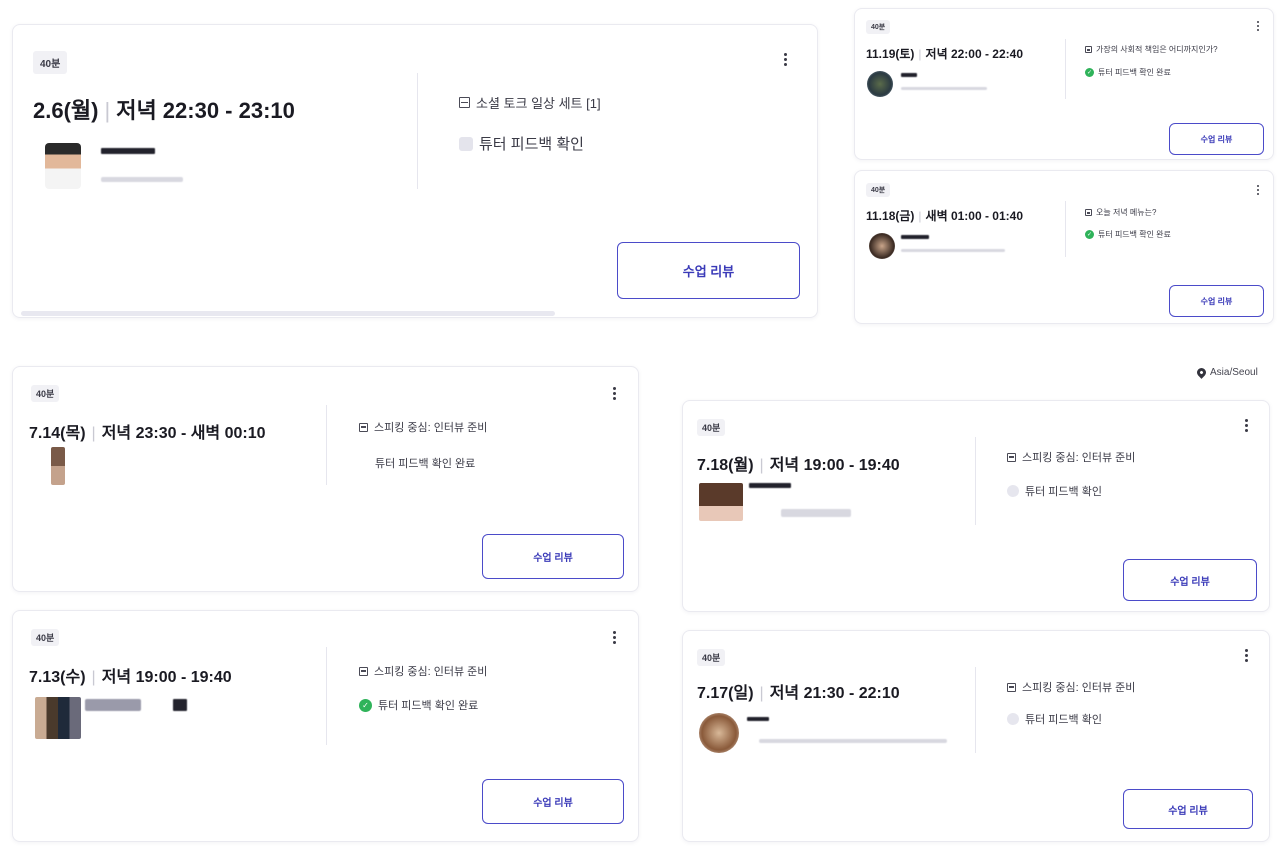 This screenshot has width=1280, height=850. I want to click on lesson-datetime: 11.19(토) | 저녁 22:00 - 22:40, so click(944, 54).